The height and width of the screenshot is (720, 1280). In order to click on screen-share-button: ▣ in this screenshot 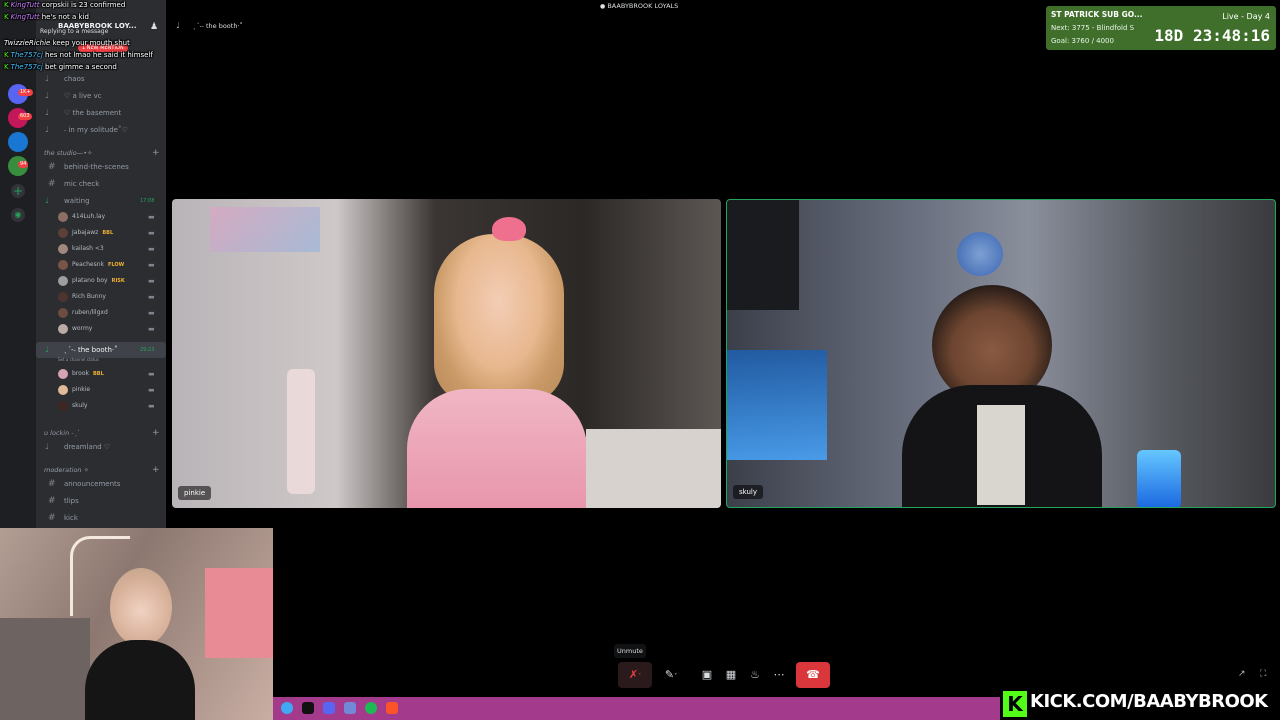, I will do `click(707, 675)`.